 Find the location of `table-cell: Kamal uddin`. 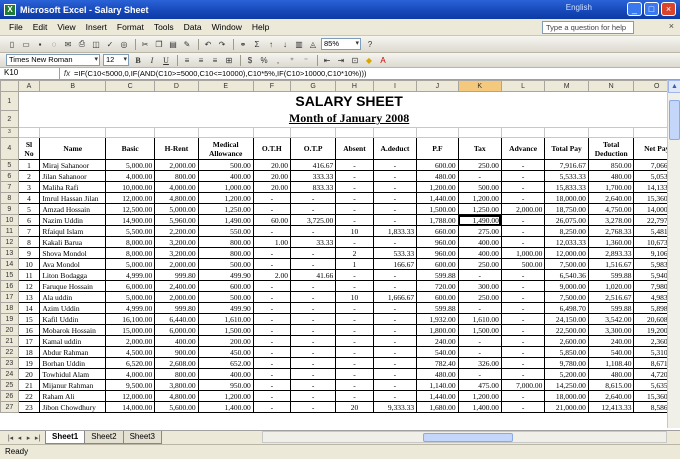

table-cell: Kamal uddin is located at coordinates (73, 341).